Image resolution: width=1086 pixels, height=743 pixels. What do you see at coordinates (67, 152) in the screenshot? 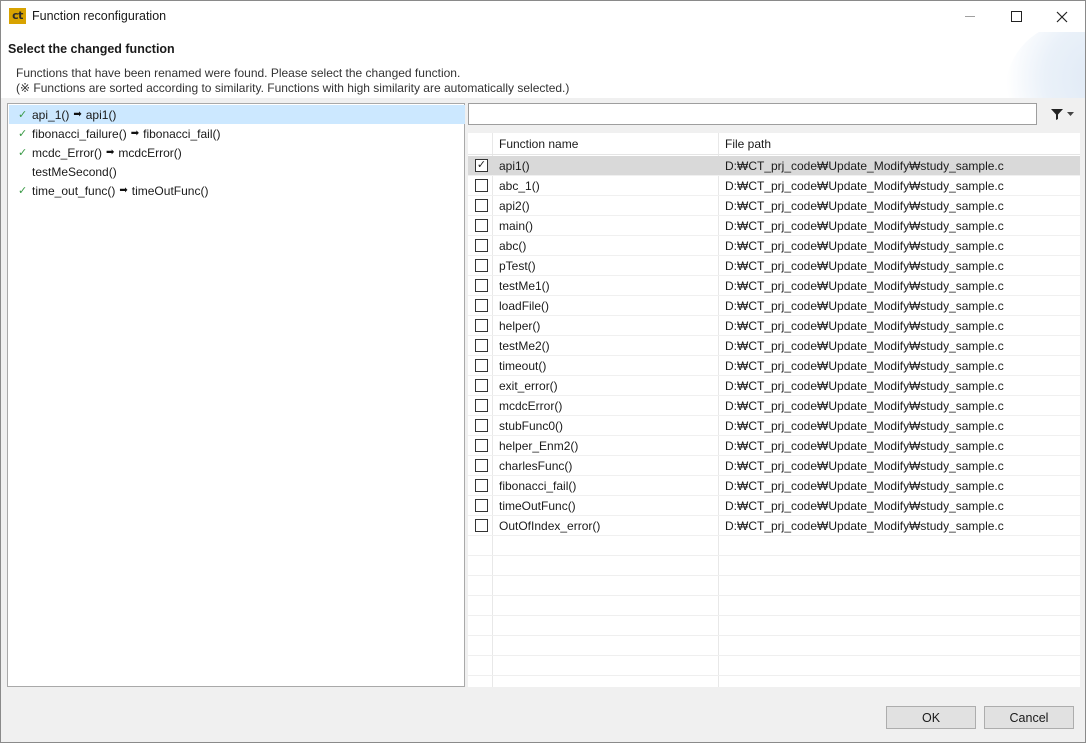
I see `tree-item-old-name: mcdc_Error()` at bounding box center [67, 152].